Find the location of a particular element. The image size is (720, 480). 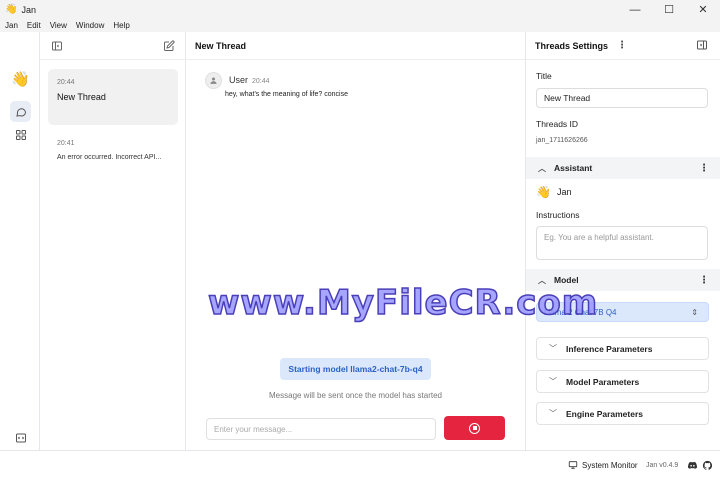

code-window-icon is located at coordinates (20, 437).